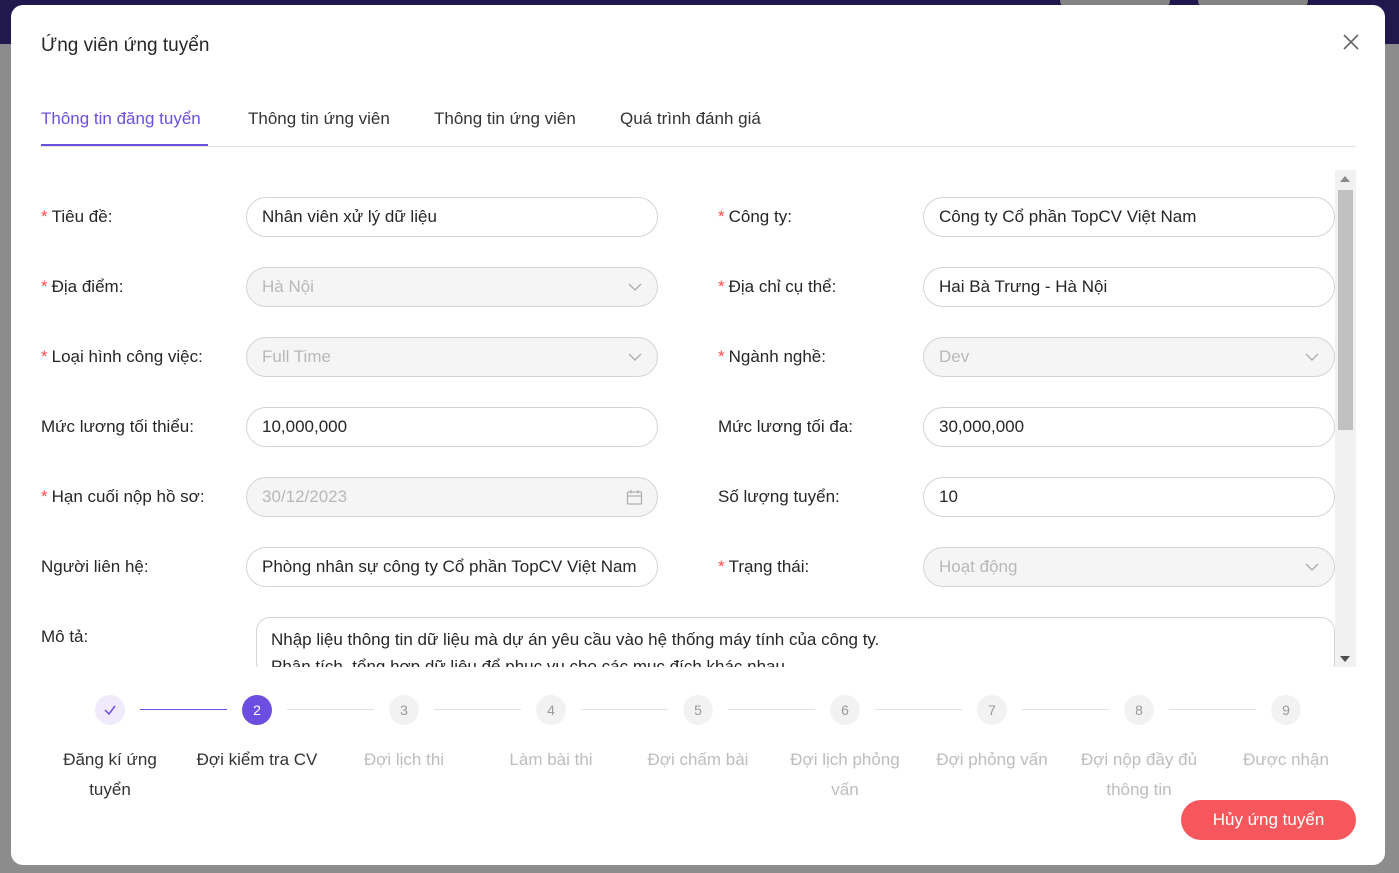 This screenshot has width=1399, height=873. Describe the element at coordinates (777, 286) in the screenshot. I see `address-label: * Địa chỉ cụ thể:` at that location.